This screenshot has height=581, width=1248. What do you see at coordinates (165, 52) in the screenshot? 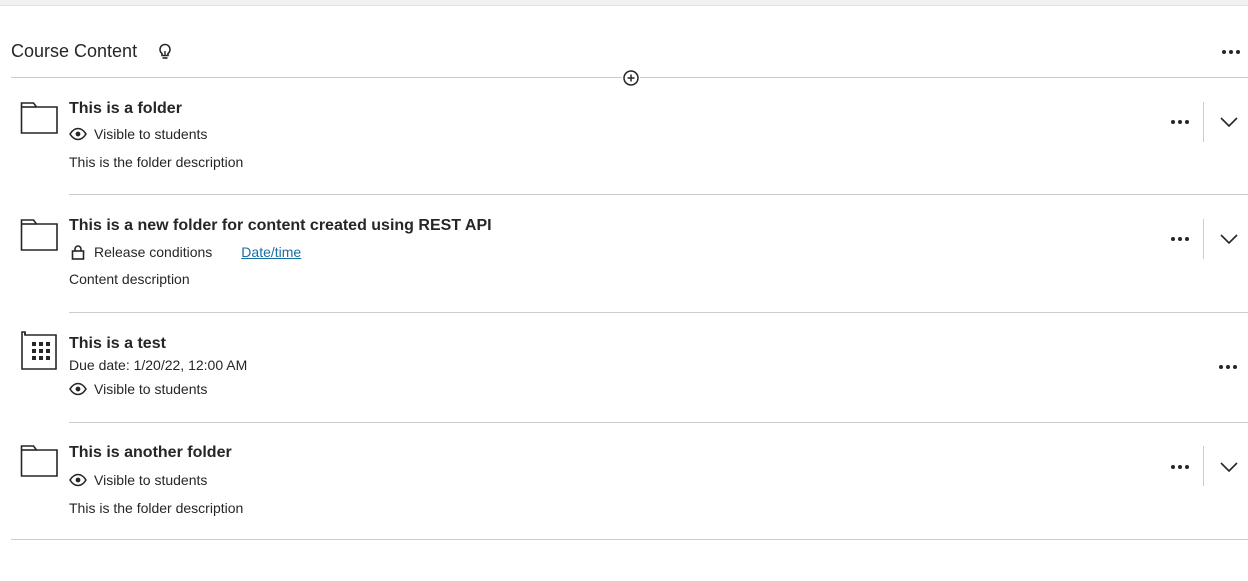
I see `lightbulb-icon` at bounding box center [165, 52].